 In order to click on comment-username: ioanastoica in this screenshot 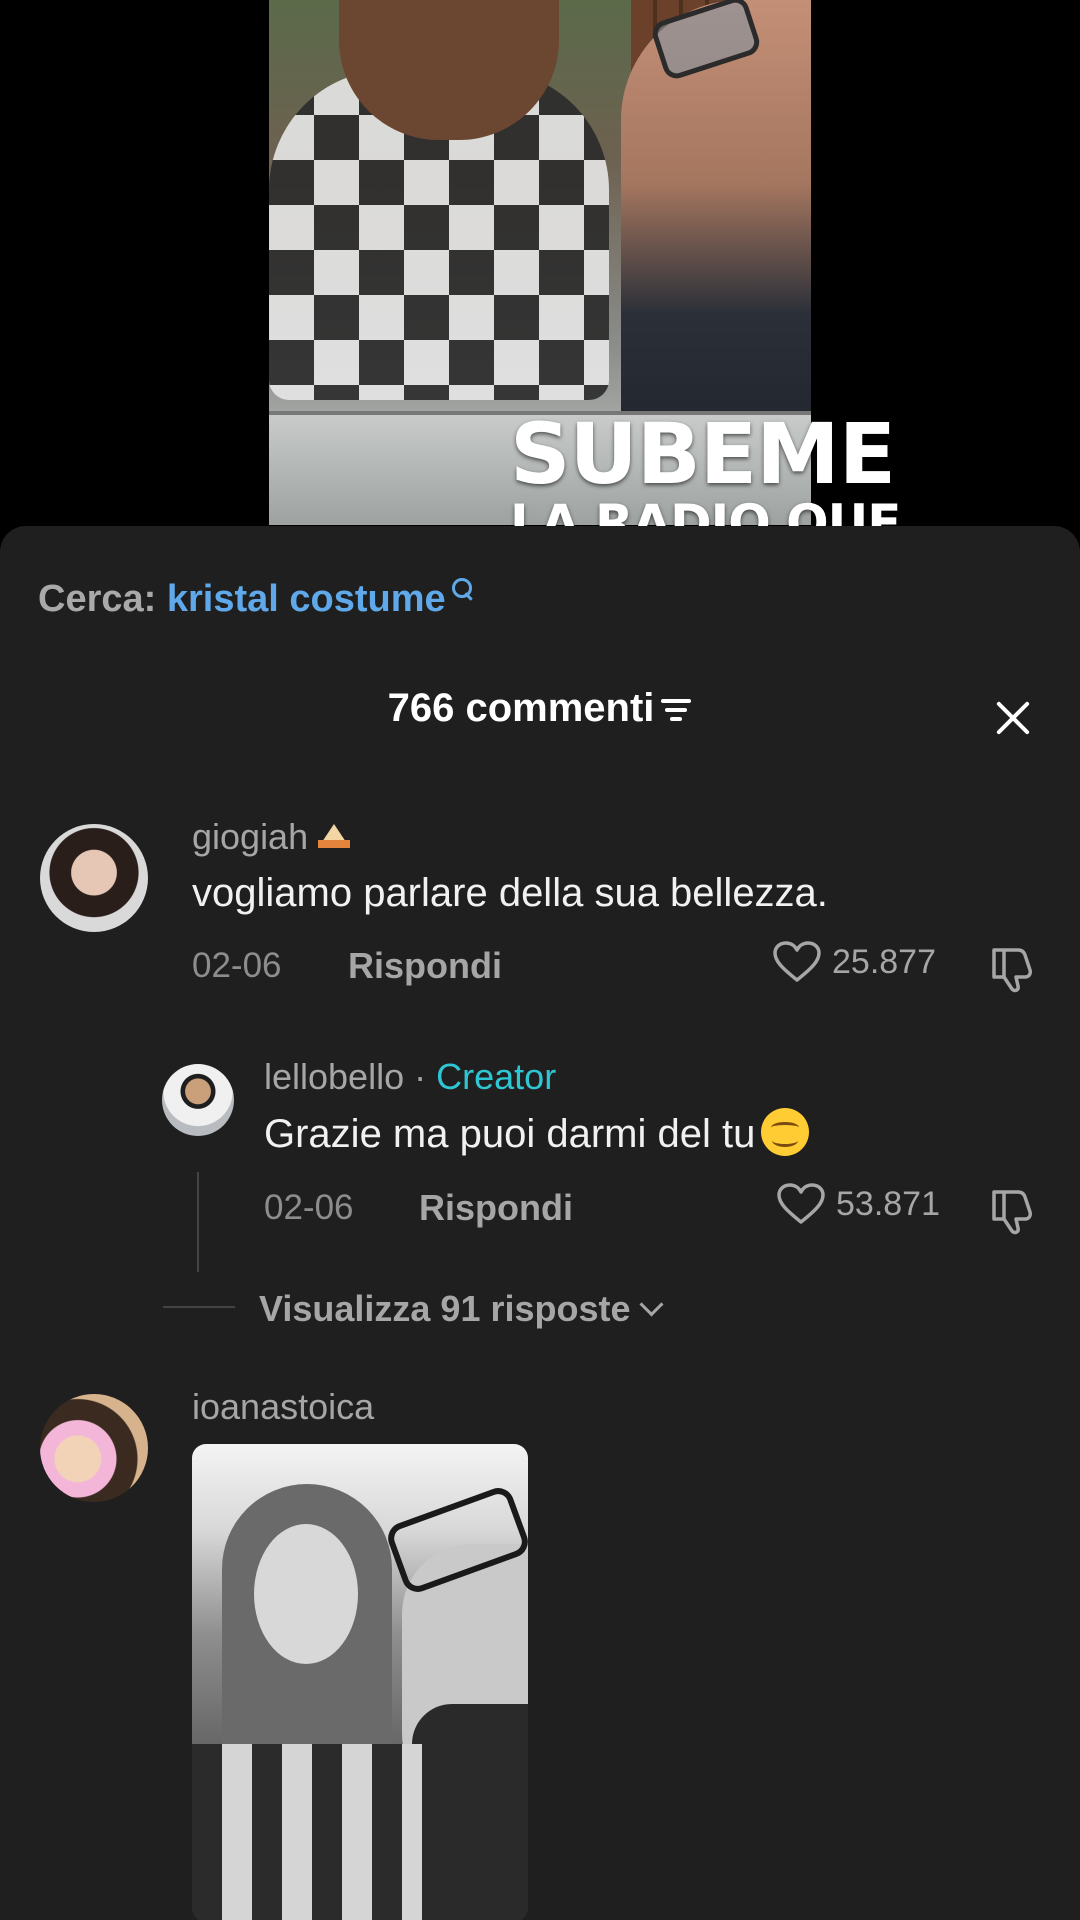, I will do `click(283, 1407)`.